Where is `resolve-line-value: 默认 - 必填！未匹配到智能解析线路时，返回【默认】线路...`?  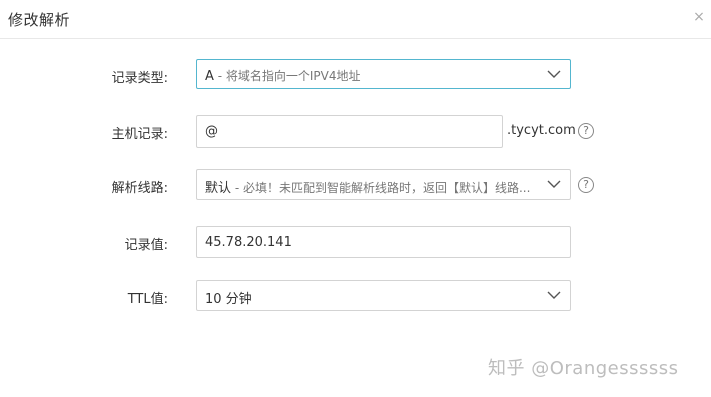 resolve-line-value: 默认 - 必填！未匹配到智能解析线路时，返回【默认】线路... is located at coordinates (370, 186).